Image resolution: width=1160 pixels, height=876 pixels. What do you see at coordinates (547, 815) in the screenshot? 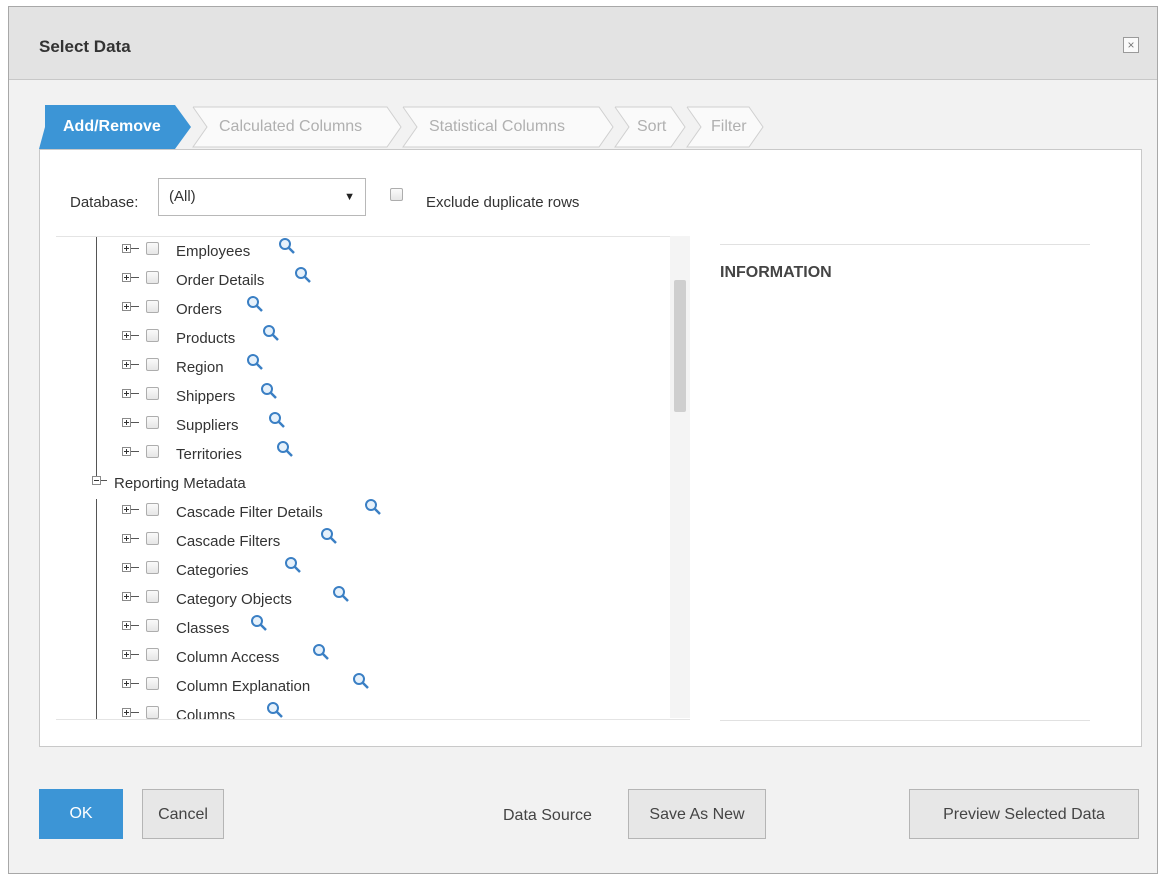
I see `data-source-label: Data Source` at bounding box center [547, 815].